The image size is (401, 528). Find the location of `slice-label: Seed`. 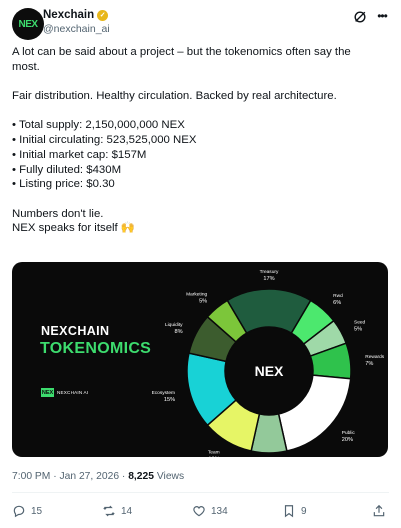

slice-label: Seed is located at coordinates (360, 322).